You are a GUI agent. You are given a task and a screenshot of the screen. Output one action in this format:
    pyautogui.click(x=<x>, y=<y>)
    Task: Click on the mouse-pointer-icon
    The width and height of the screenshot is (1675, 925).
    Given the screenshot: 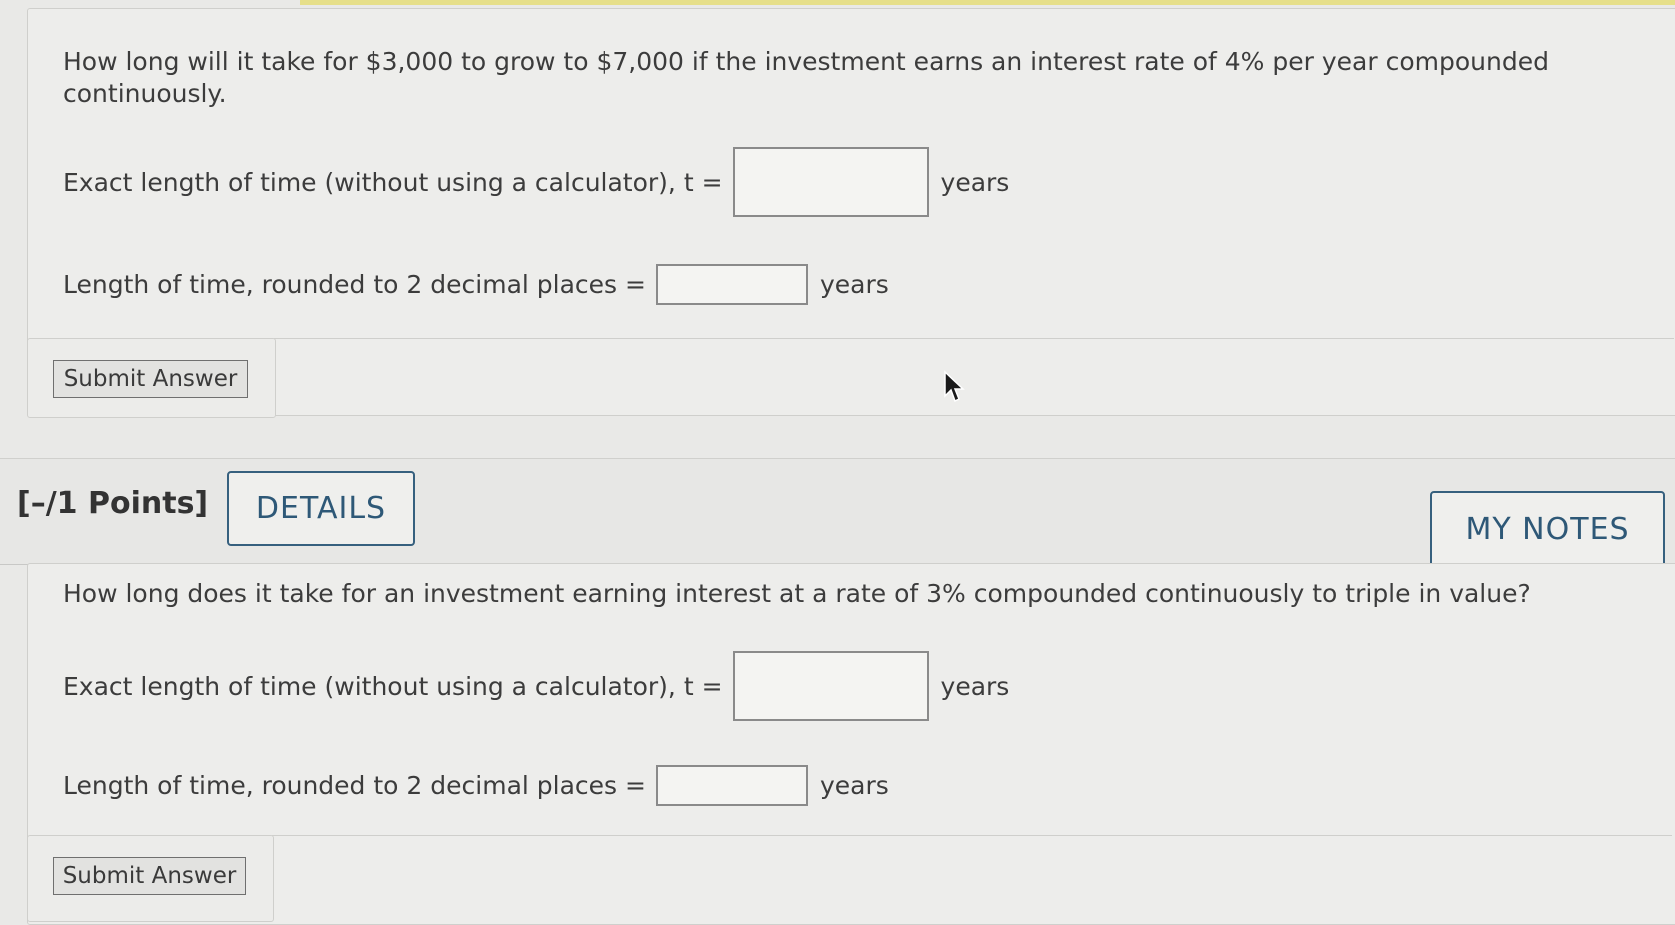 What is the action you would take?
    pyautogui.click(x=954, y=386)
    